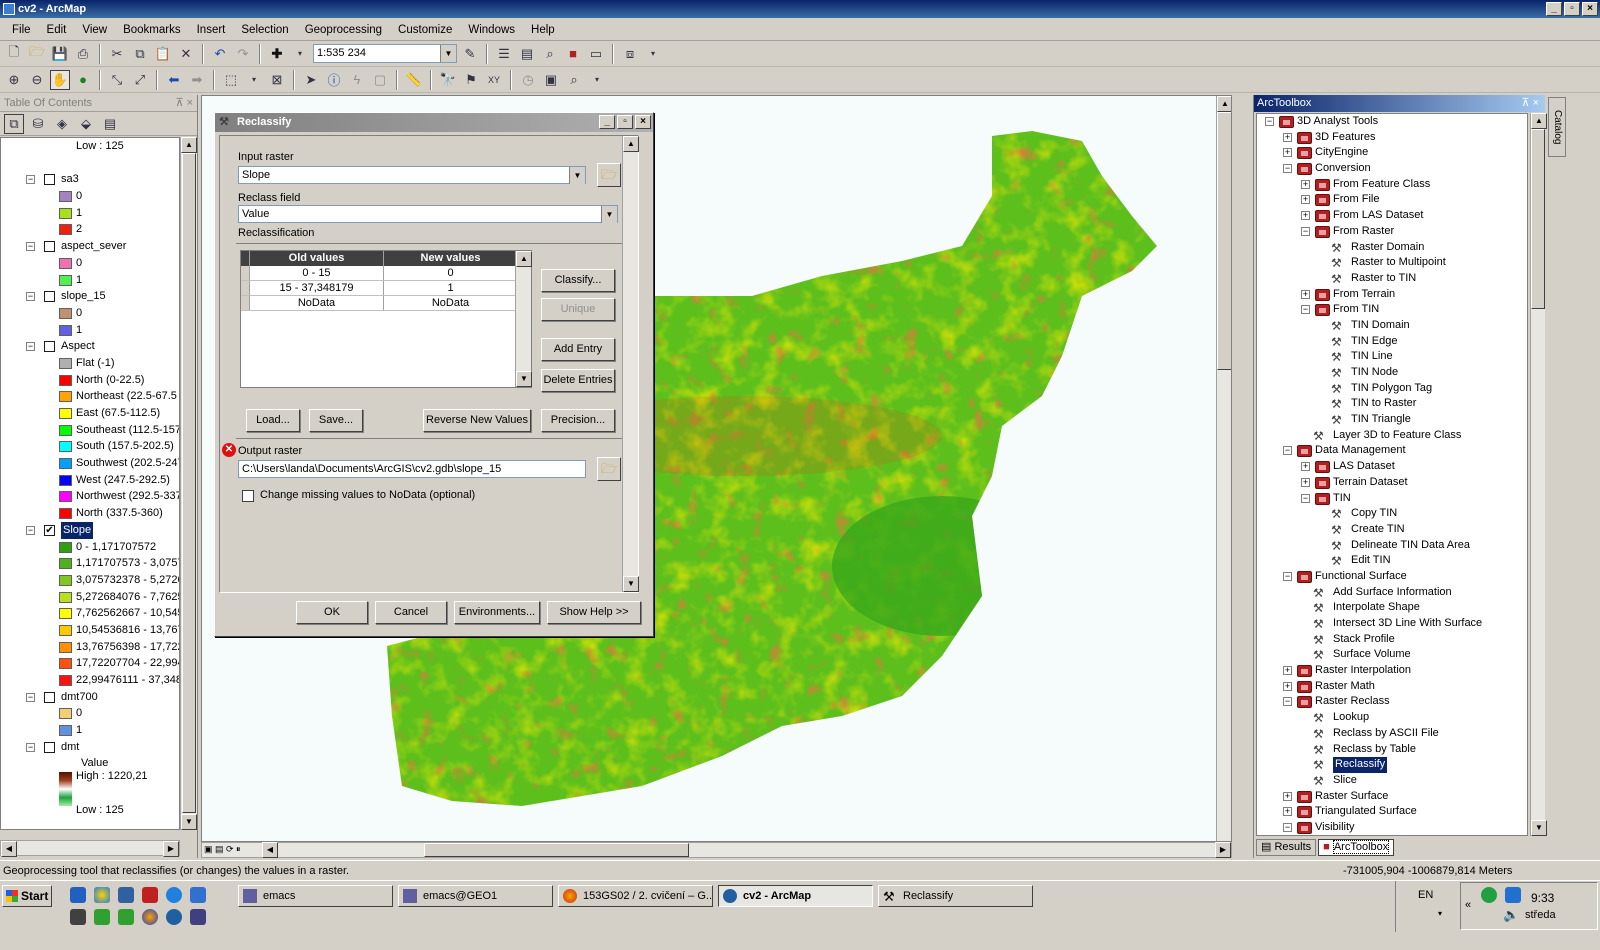  Describe the element at coordinates (1392, 671) in the screenshot. I see `toolbox-tree-item: + Raster Interpolation` at that location.